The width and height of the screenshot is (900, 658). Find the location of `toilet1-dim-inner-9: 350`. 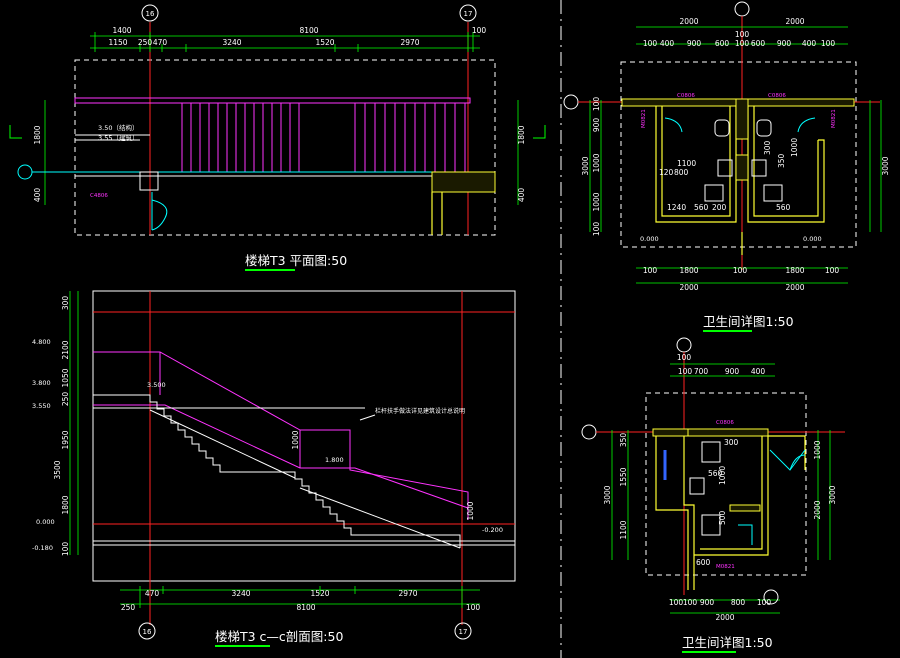

toilet1-dim-inner-9: 350 is located at coordinates (781, 160).